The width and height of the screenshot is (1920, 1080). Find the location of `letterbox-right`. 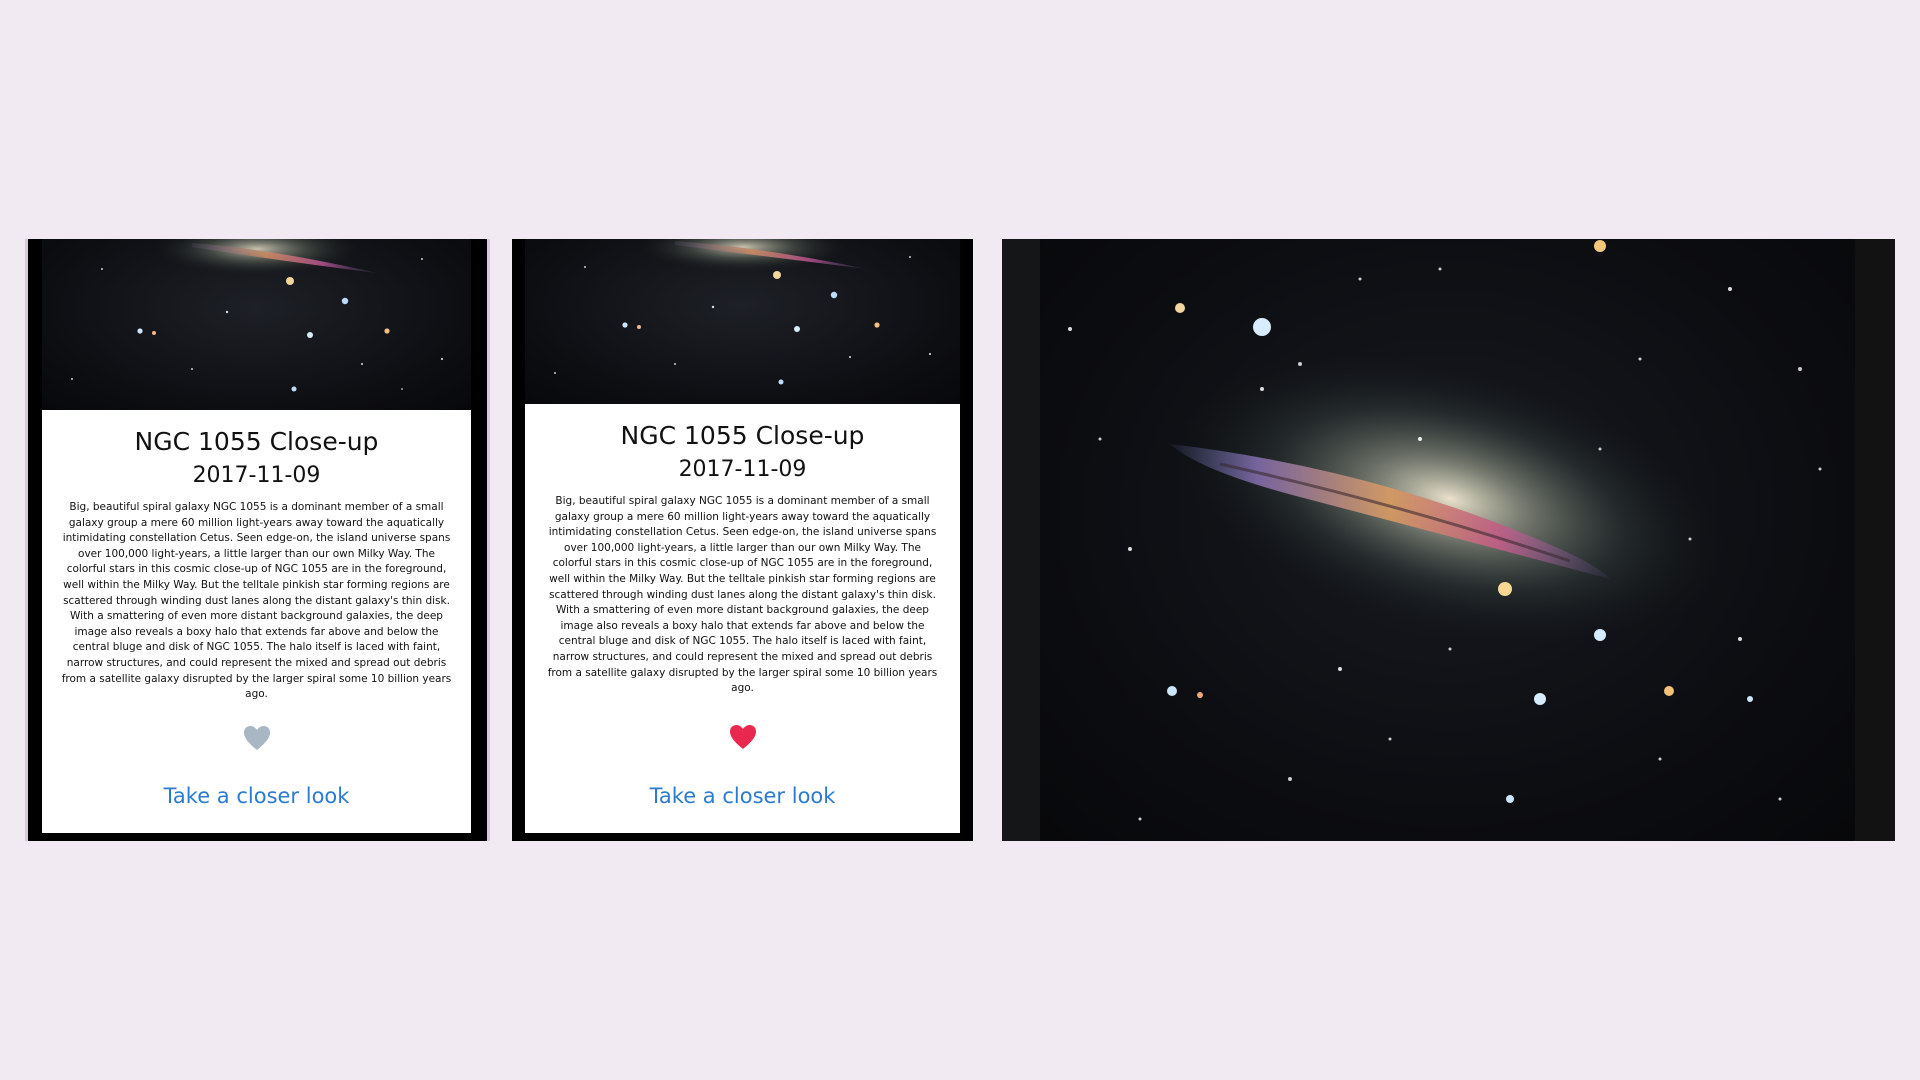

letterbox-right is located at coordinates (1875, 540).